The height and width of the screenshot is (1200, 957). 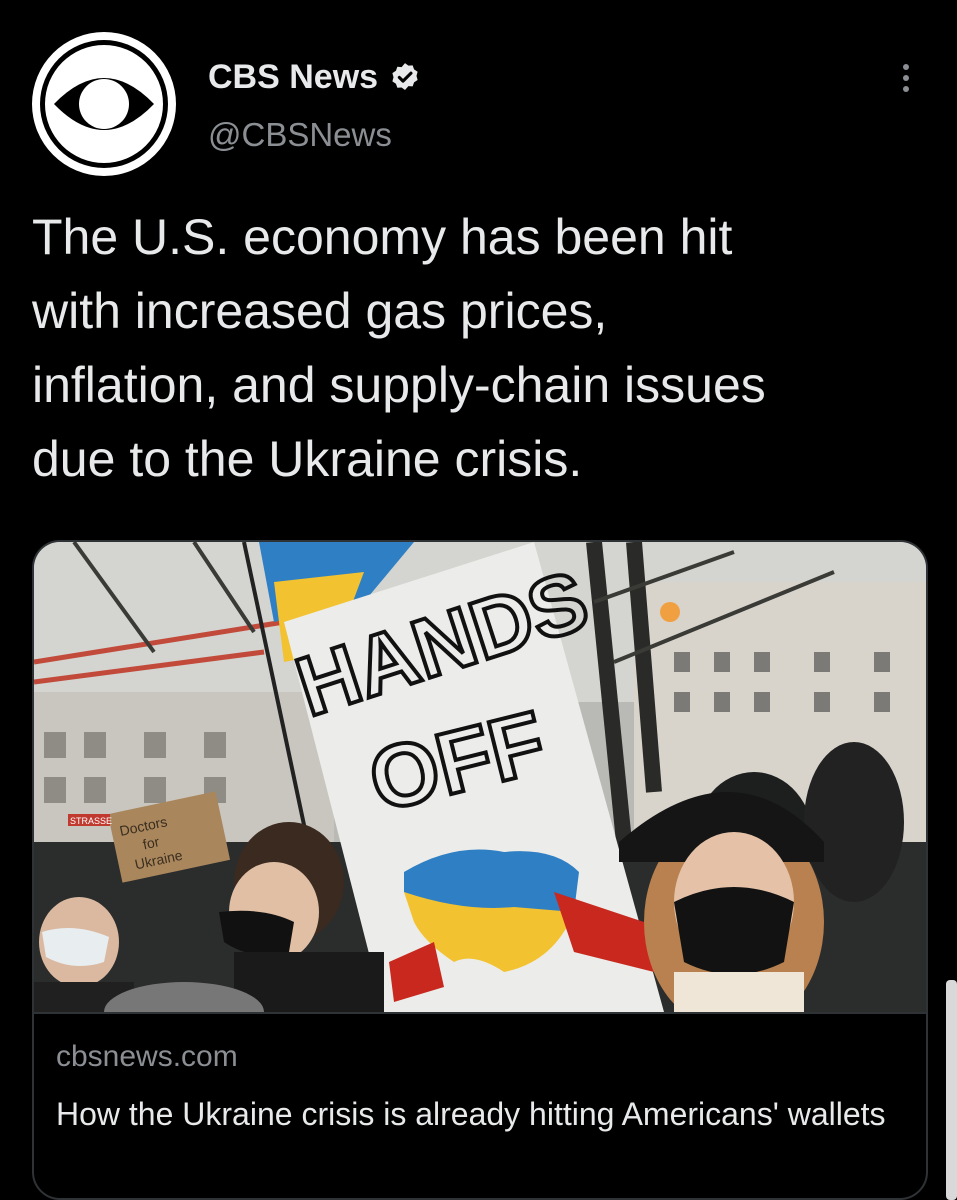 I want to click on more-options-button, so click(x=906, y=78).